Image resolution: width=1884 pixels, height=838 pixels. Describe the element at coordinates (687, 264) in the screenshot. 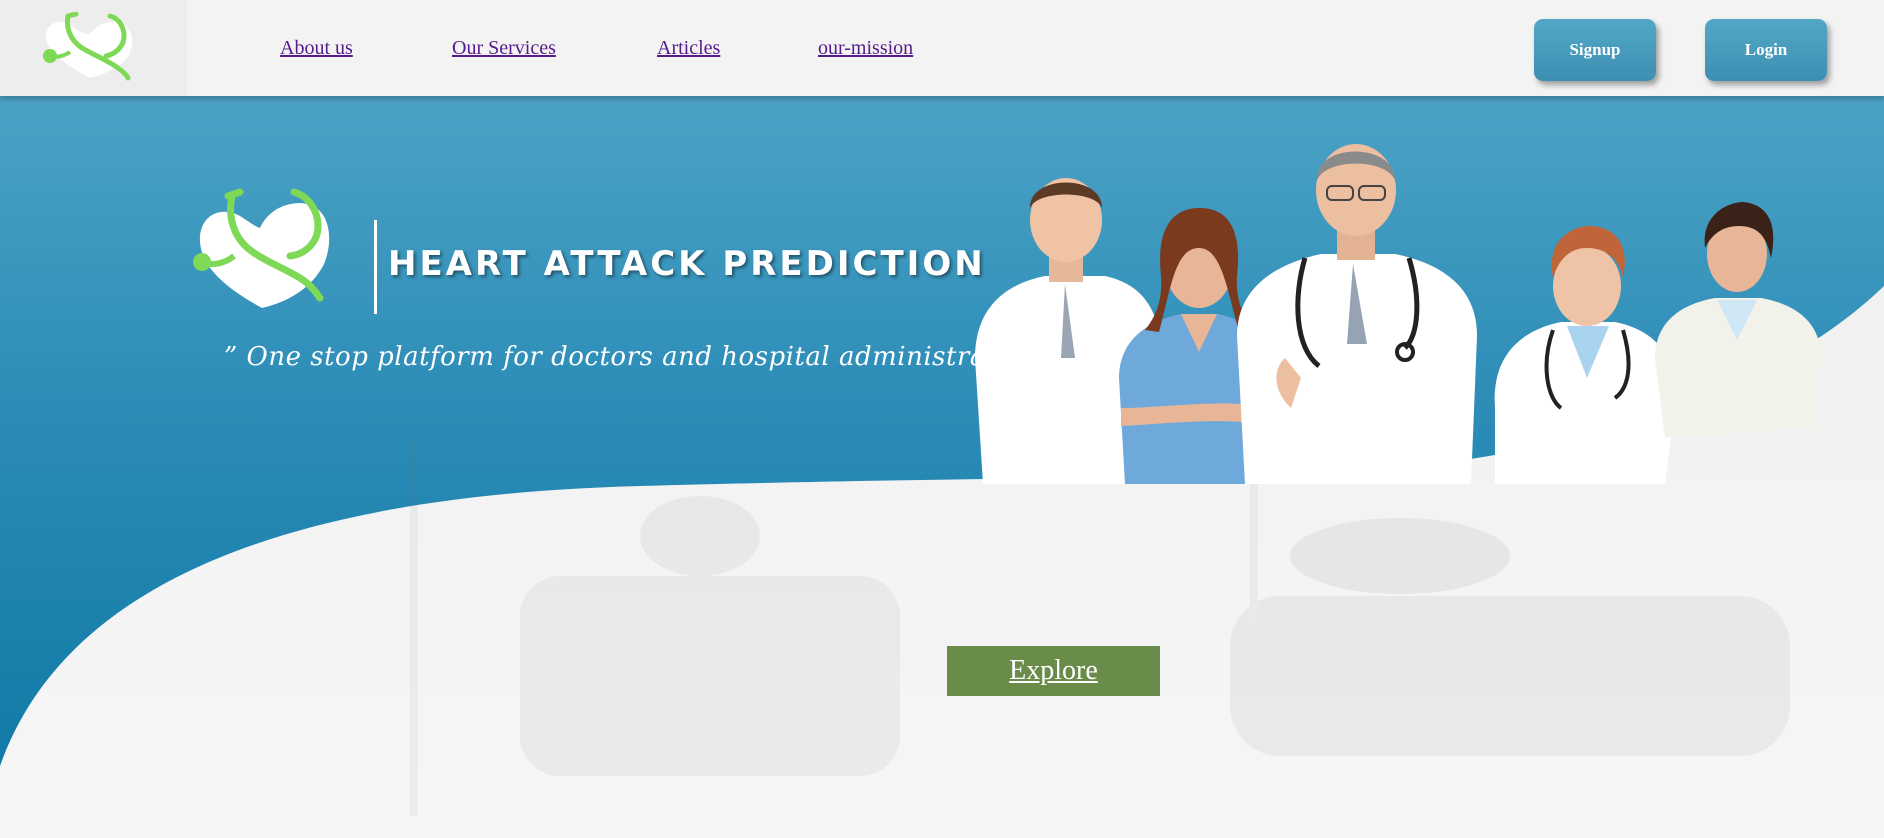

I see `hero-title: HEART ATTACK PREDICTION` at that location.